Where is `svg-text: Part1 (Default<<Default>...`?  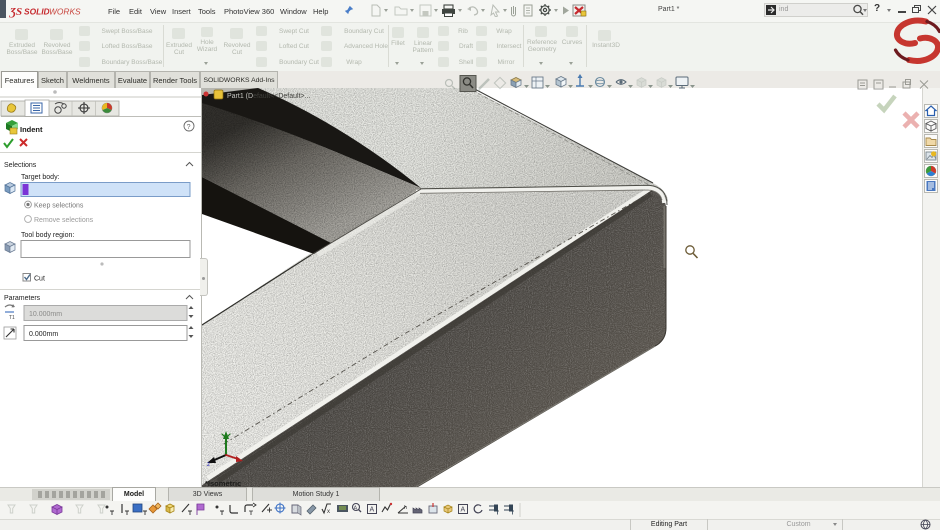
svg-text: Part1 (Default<<Default>... is located at coordinates (269, 96).